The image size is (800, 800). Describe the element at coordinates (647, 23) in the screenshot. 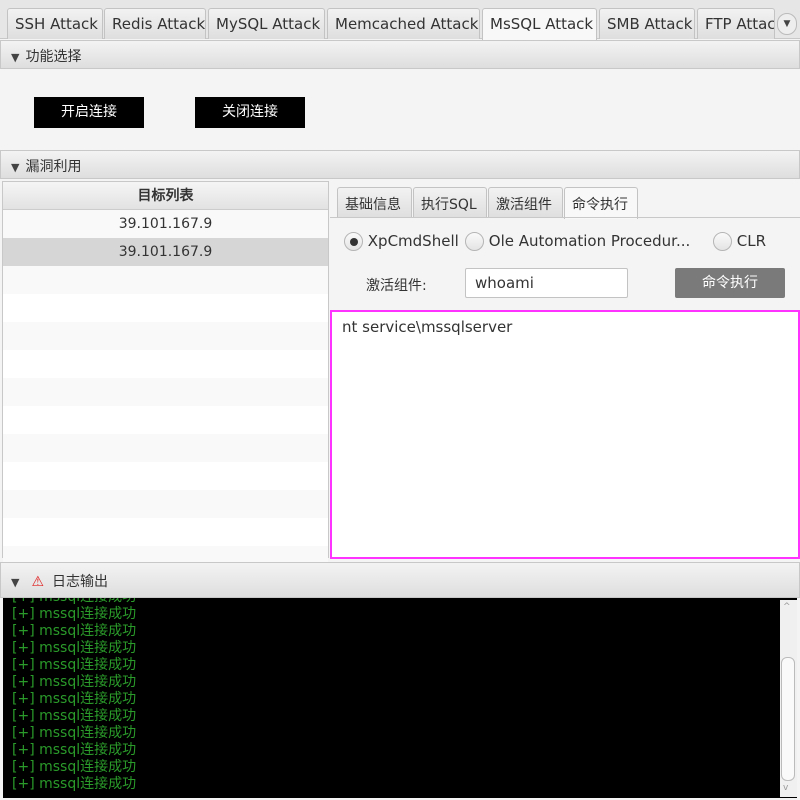

I see `tab-smb-attack: SMB Attack` at that location.